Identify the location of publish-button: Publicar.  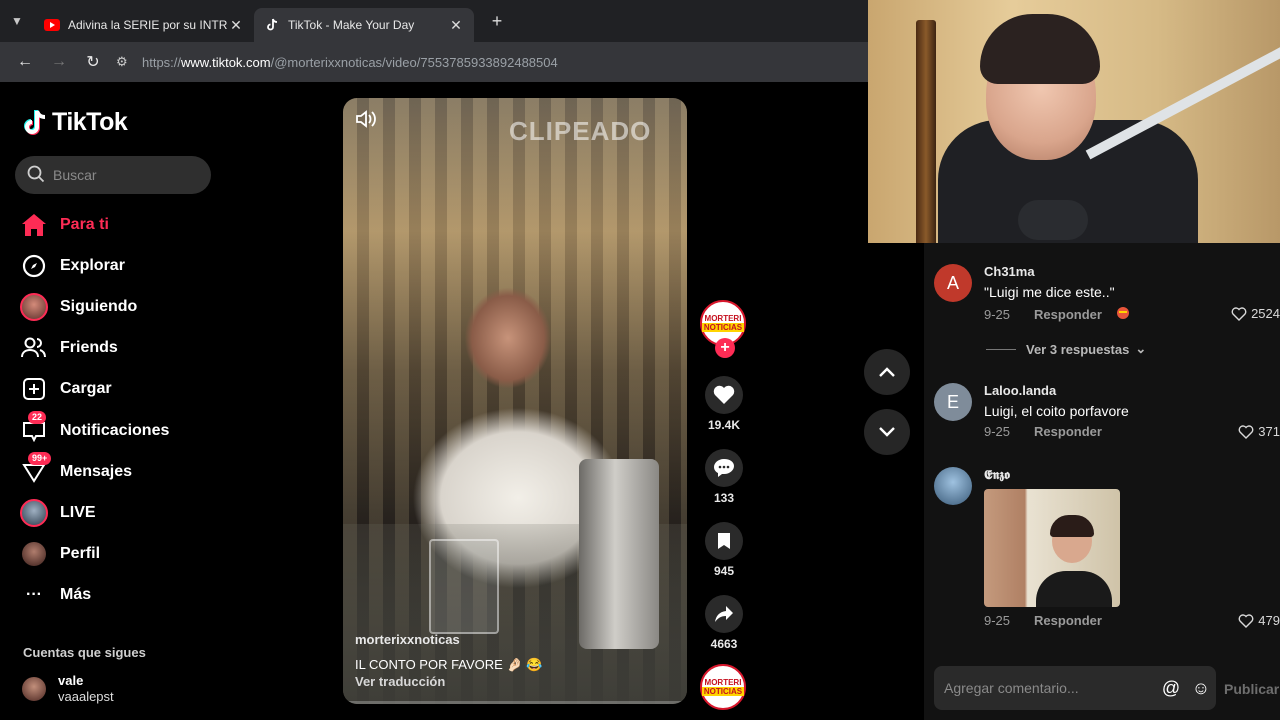
(1251, 689).